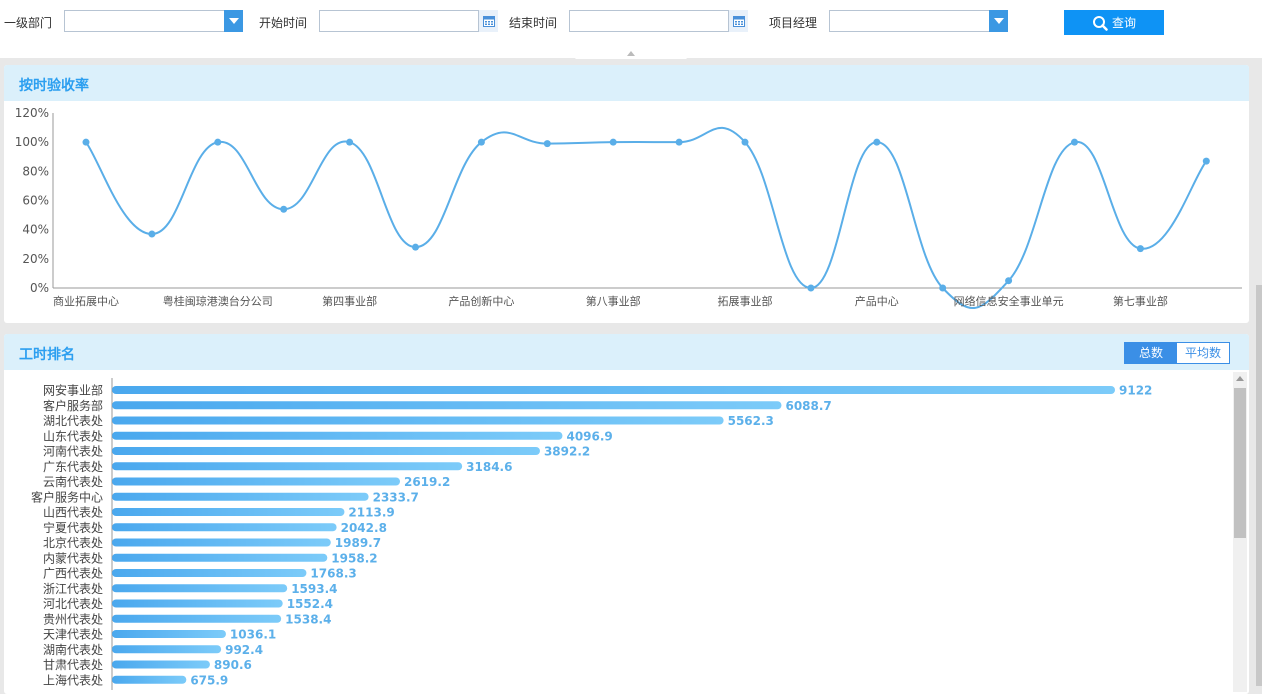 The height and width of the screenshot is (694, 1262). I want to click on page-scrollbar, so click(1259, 485).